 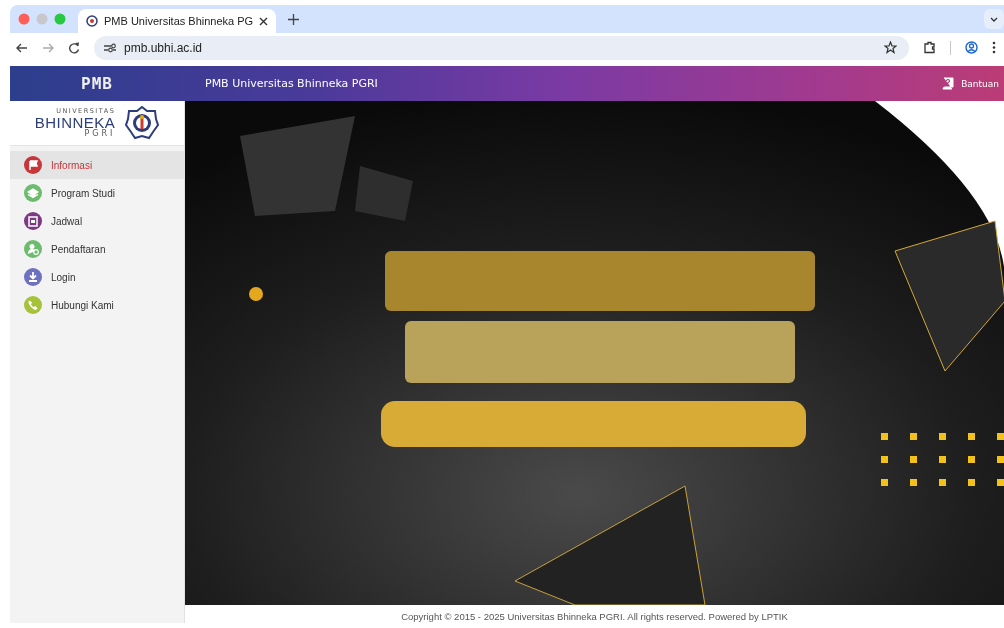 What do you see at coordinates (948, 83) in the screenshot?
I see `help-book-icon` at bounding box center [948, 83].